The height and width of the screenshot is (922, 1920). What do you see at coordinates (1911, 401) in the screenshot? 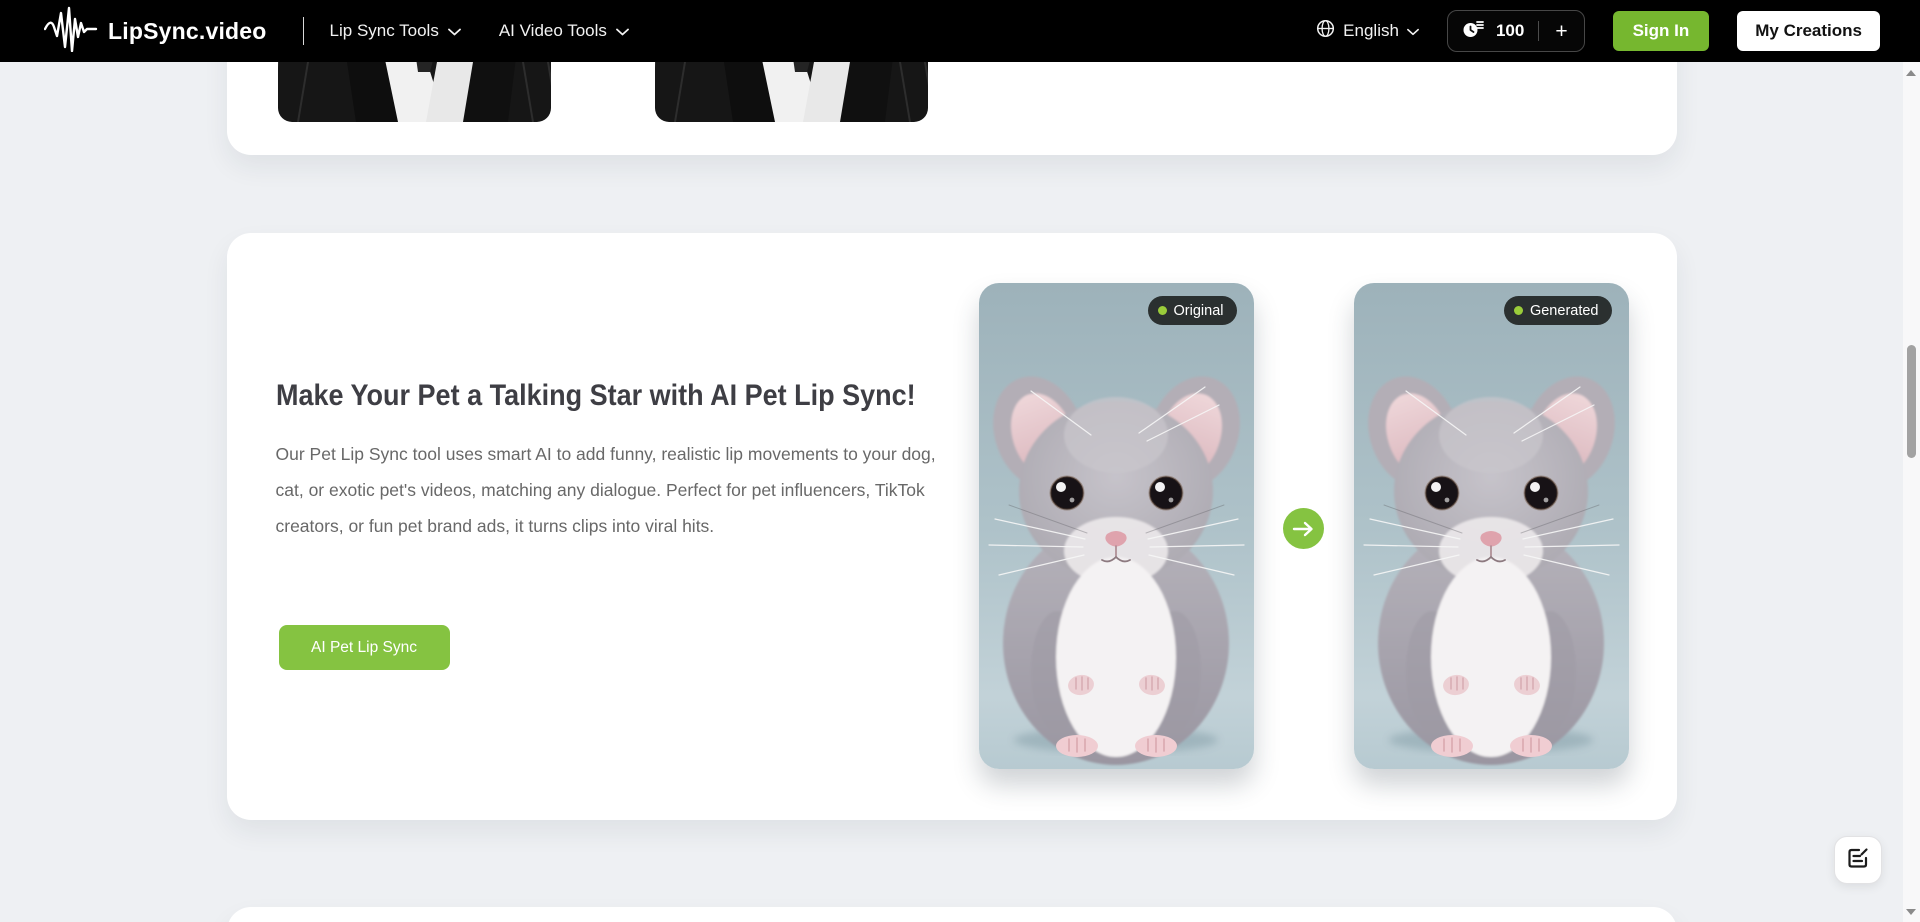
I see `scrollbar-thumb` at bounding box center [1911, 401].